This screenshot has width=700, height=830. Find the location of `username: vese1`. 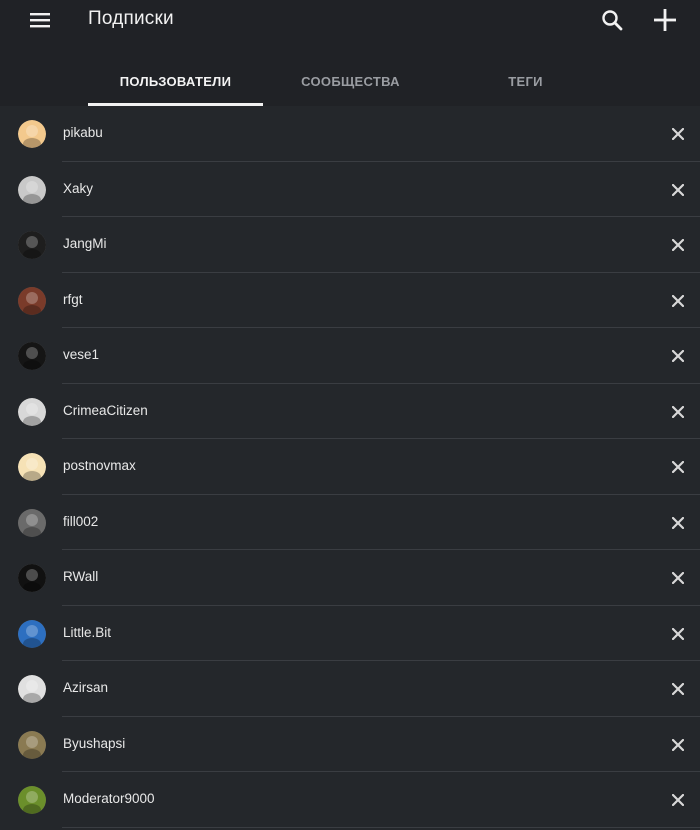

username: vese1 is located at coordinates (81, 354).